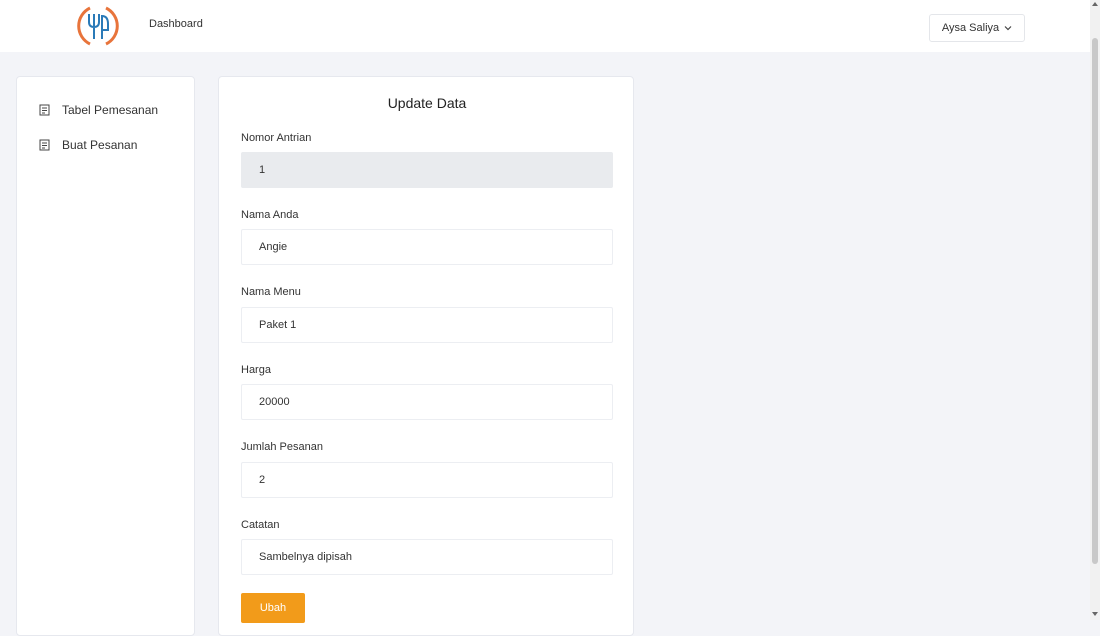  Describe the element at coordinates (427, 325) in the screenshot. I see `nama-menu-input` at that location.